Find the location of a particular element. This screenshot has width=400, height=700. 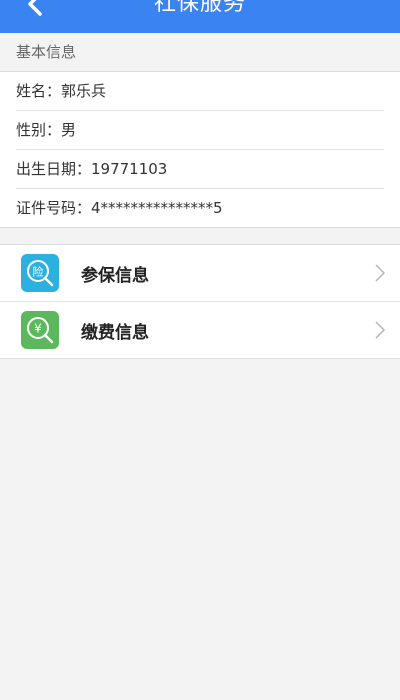

info-name: 姓名：郭乐兵 is located at coordinates (200, 91).